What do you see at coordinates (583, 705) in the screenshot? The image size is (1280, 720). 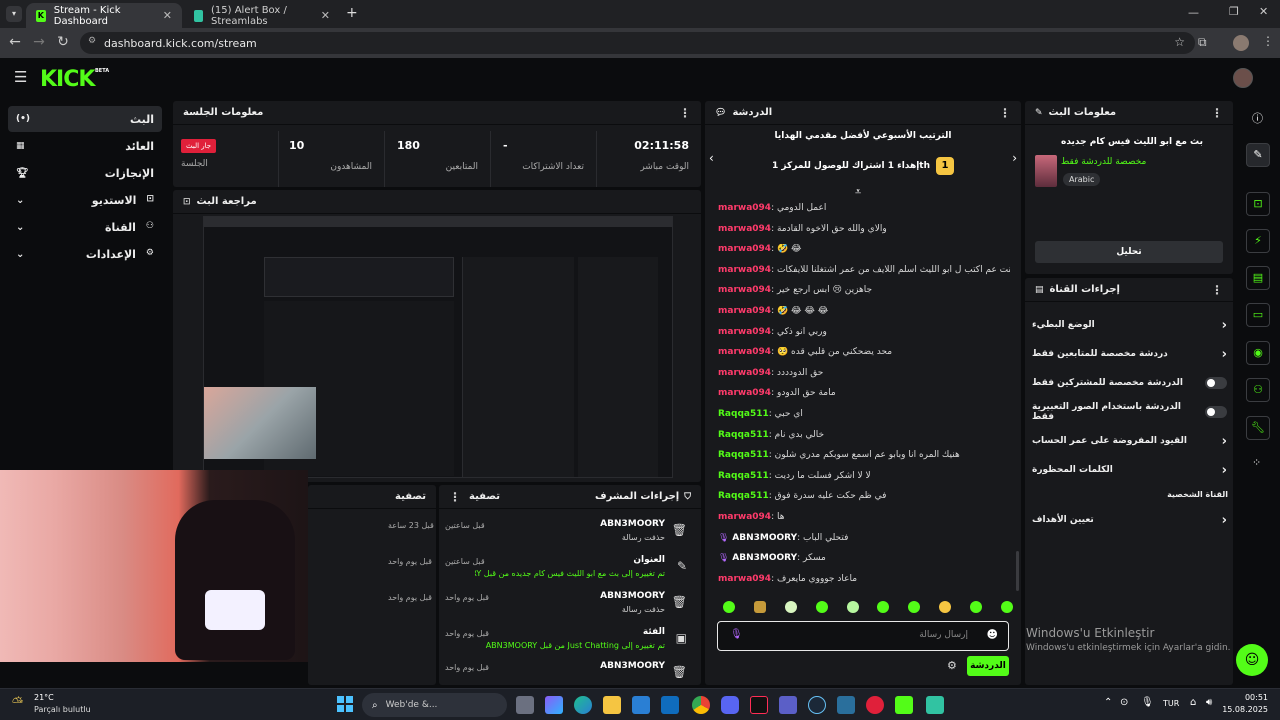 I see `edge-icon` at bounding box center [583, 705].